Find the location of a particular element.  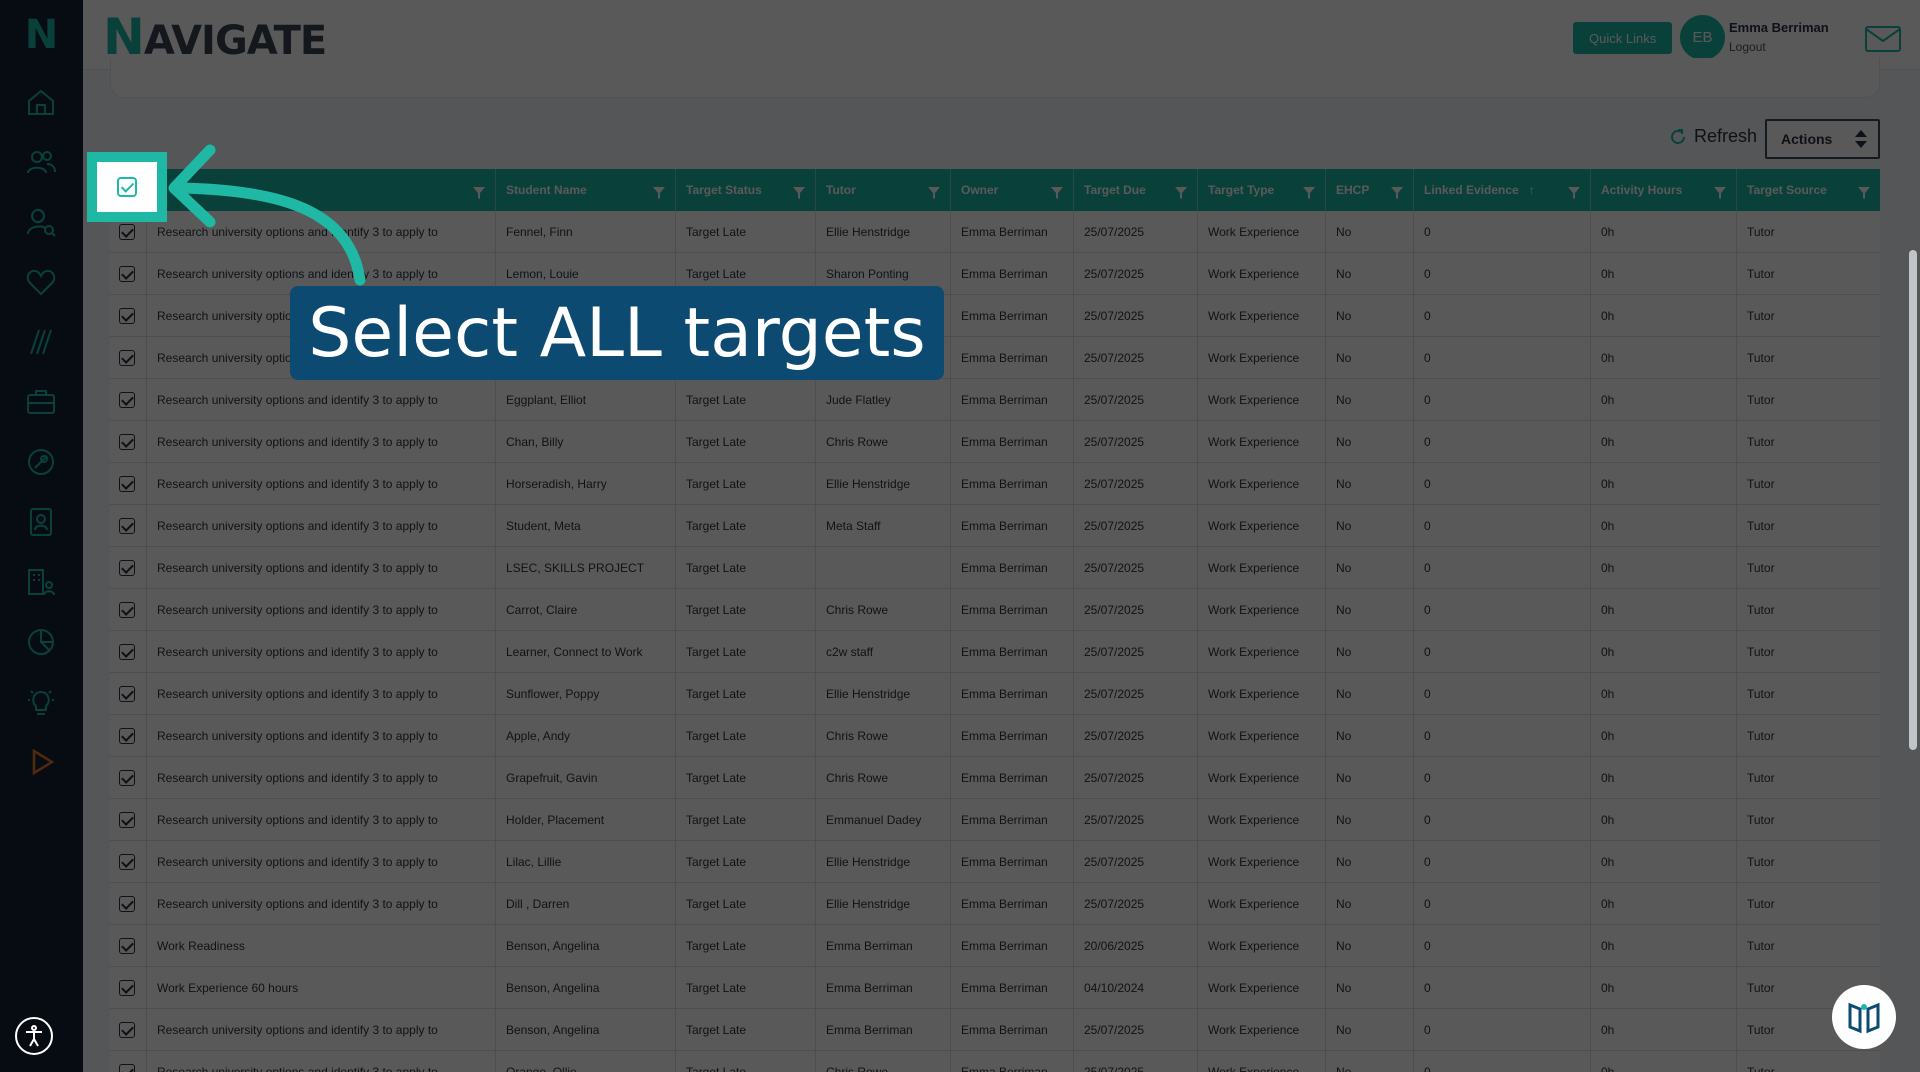

rocket-icon is located at coordinates (41, 462).